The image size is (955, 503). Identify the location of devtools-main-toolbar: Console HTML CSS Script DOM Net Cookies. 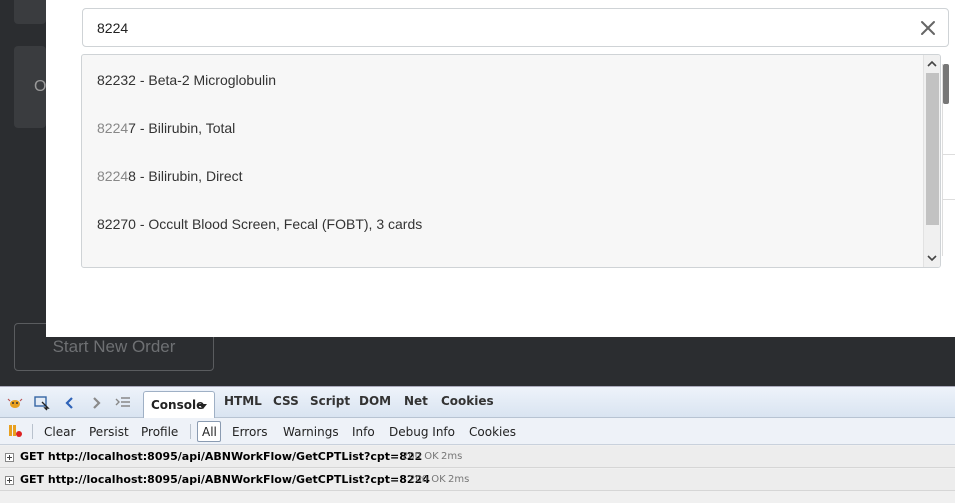
(477, 402).